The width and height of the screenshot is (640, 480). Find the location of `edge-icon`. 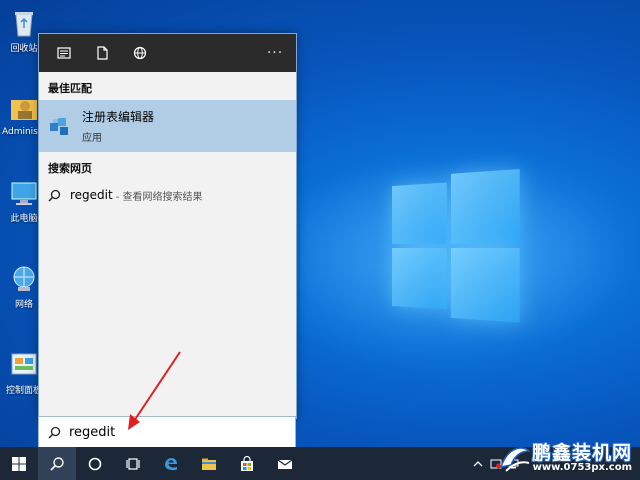

edge-icon is located at coordinates (171, 463).